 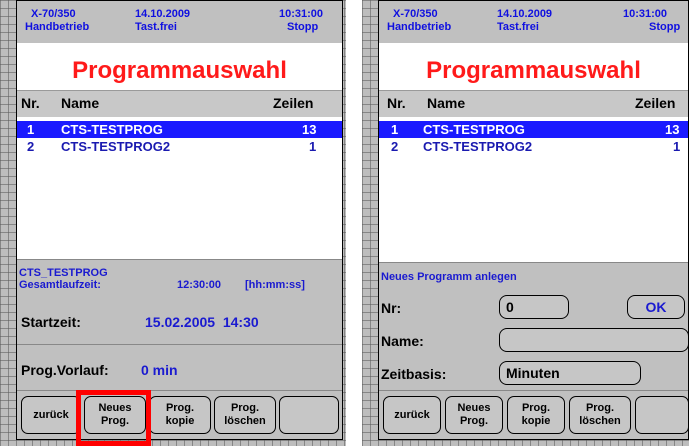 What do you see at coordinates (65, 370) in the screenshot?
I see `prerun-label: Prog.Vorlauf:` at bounding box center [65, 370].